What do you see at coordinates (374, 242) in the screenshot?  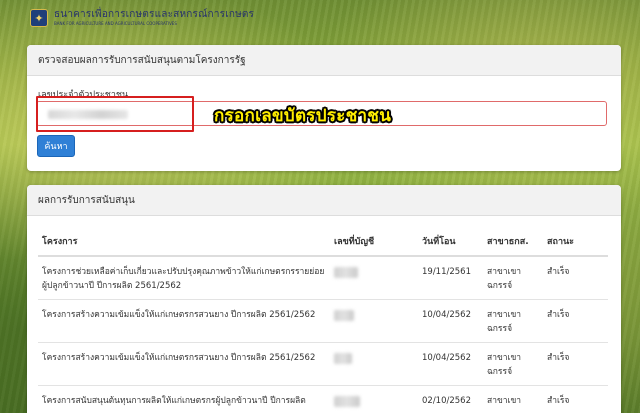 I see `col-header-account: เลขที่บัญชี` at bounding box center [374, 242].